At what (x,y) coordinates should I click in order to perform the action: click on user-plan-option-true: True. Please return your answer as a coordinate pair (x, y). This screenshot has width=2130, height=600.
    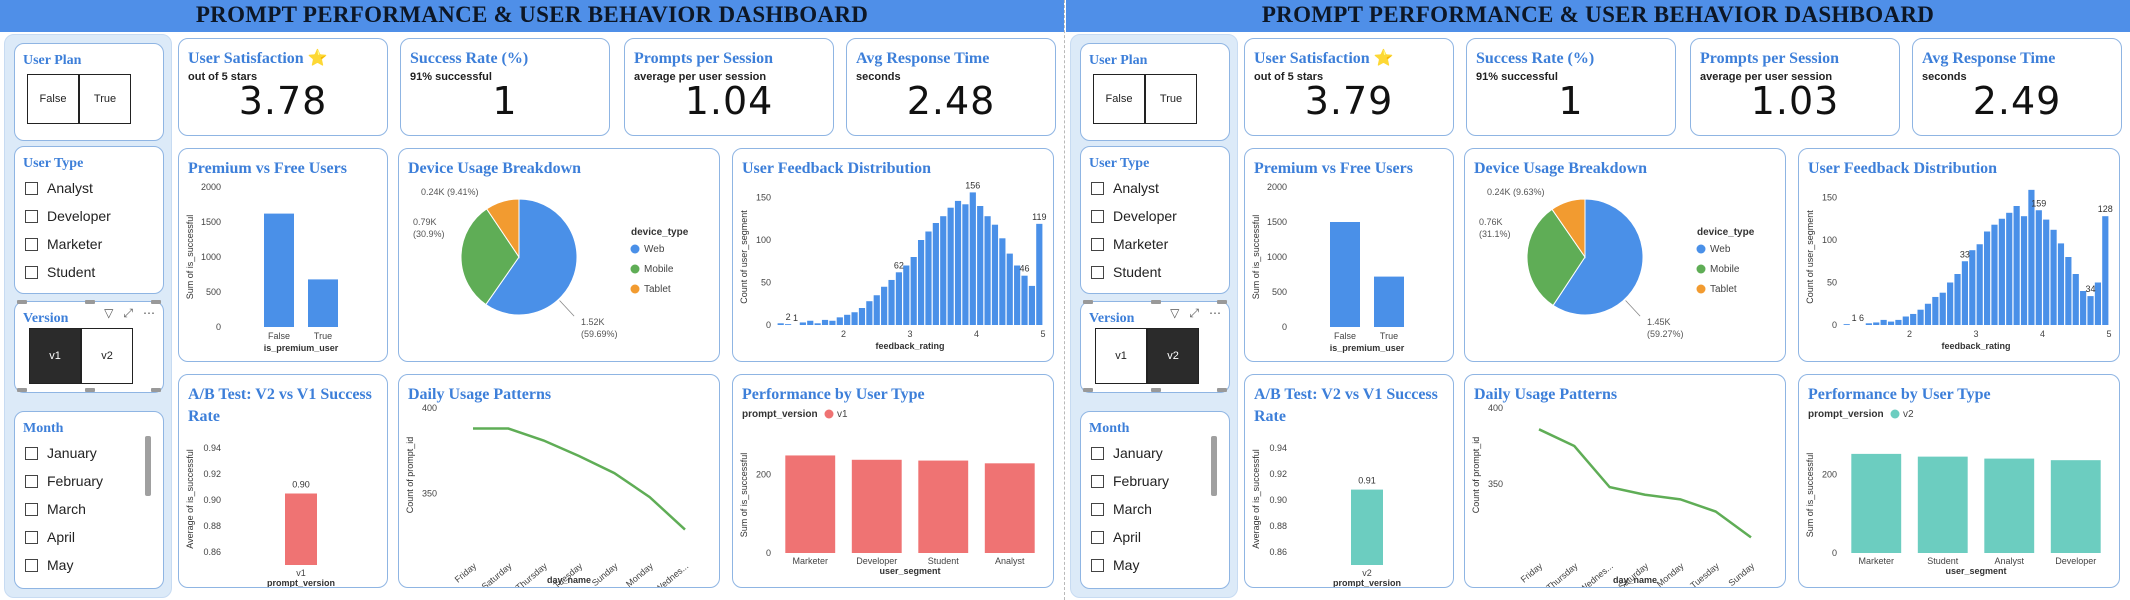
    Looking at the image, I should click on (105, 99).